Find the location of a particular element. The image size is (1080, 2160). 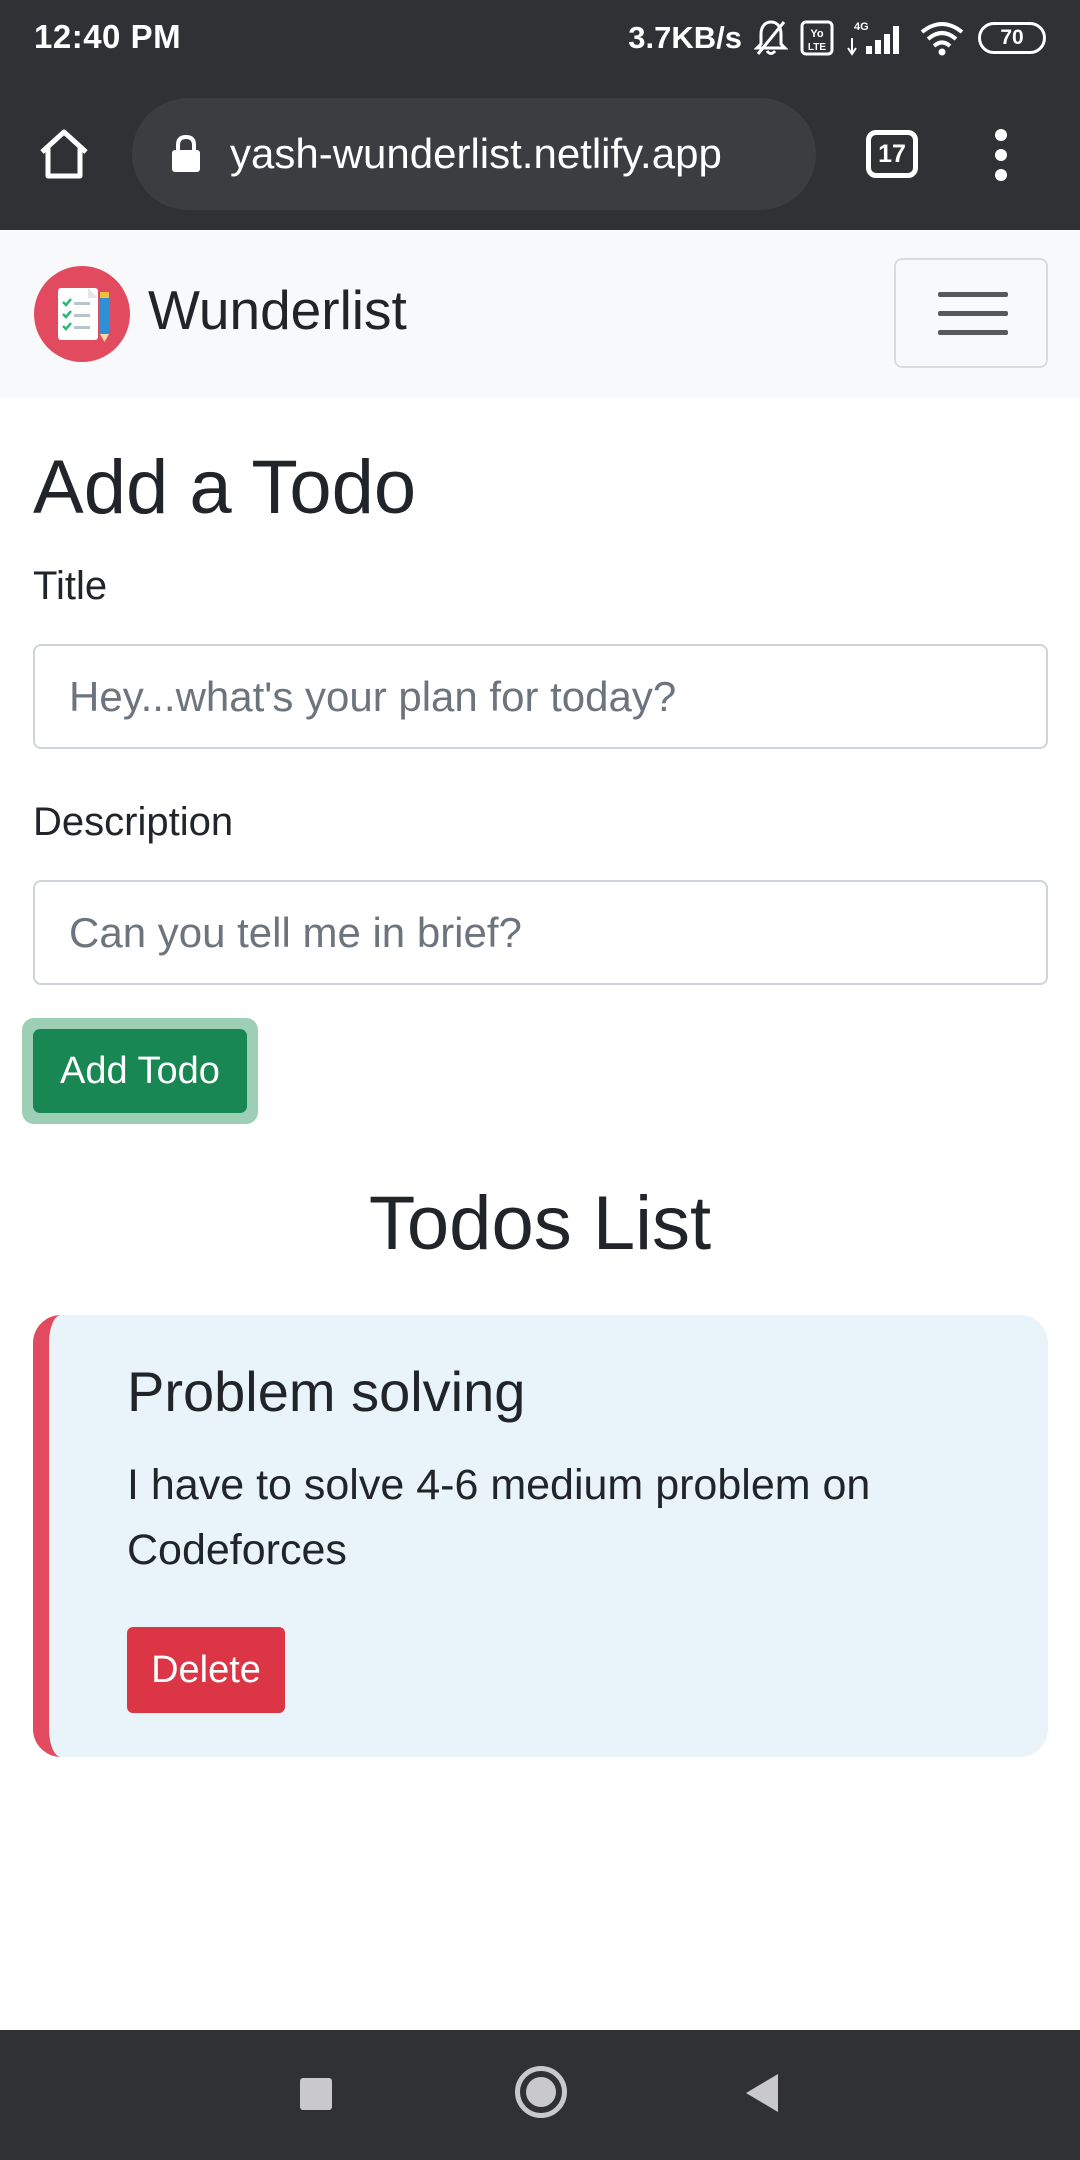

system-nav-bar is located at coordinates (540, 2095).